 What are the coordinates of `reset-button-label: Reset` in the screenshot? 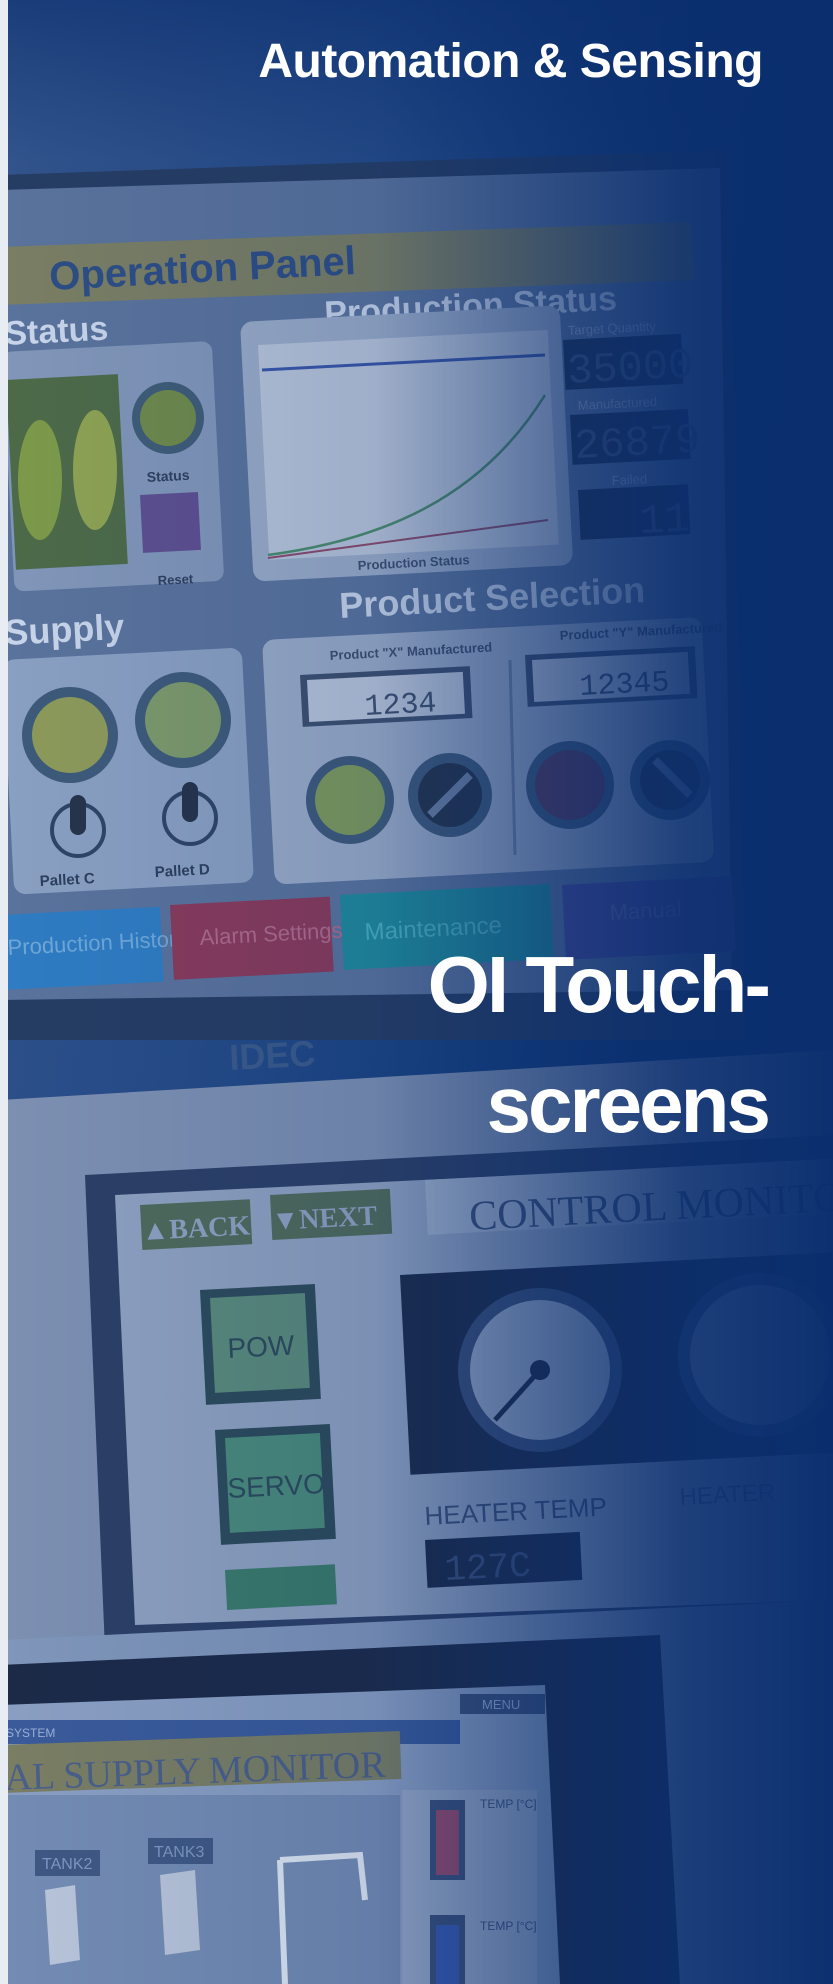 It's located at (175, 579).